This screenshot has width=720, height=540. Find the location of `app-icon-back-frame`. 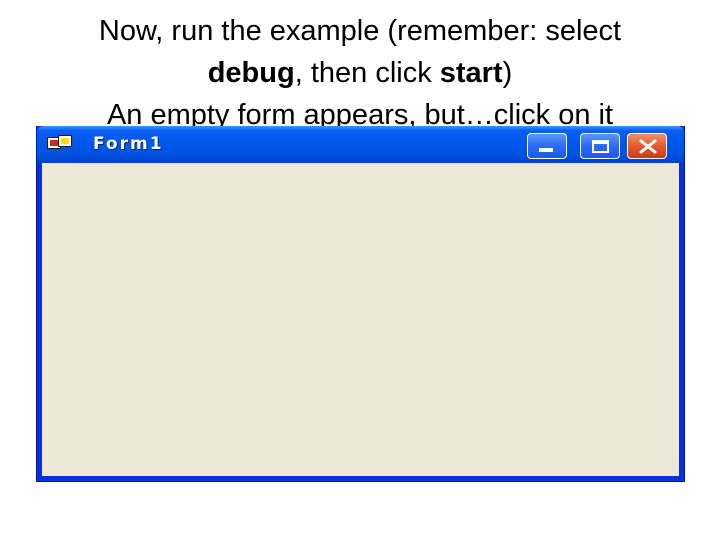

app-icon-back-frame is located at coordinates (65, 141).